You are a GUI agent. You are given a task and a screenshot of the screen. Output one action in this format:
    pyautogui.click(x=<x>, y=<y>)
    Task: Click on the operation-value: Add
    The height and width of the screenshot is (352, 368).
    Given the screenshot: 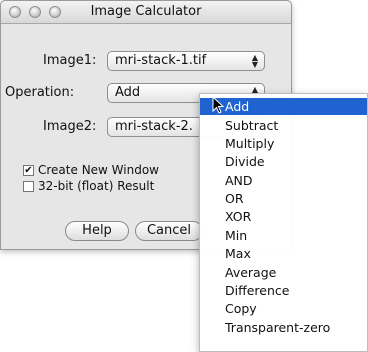 What is the action you would take?
    pyautogui.click(x=128, y=92)
    